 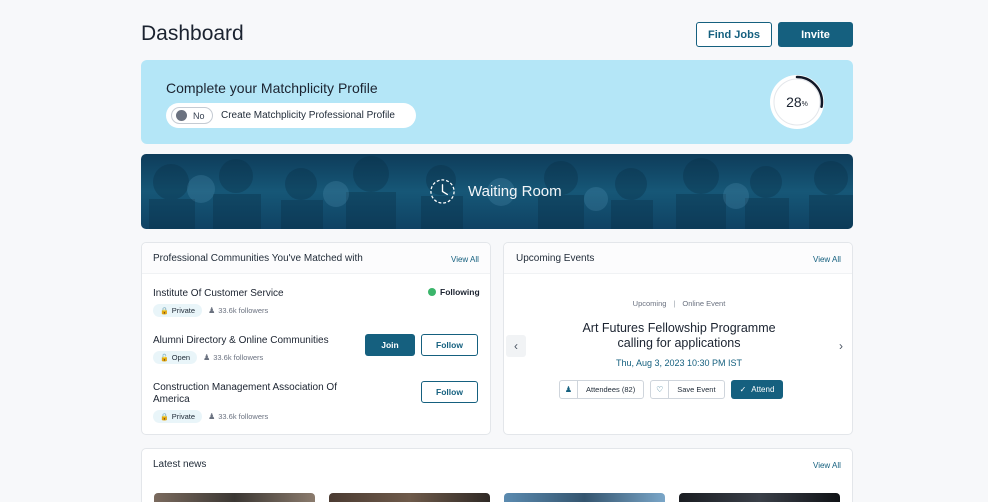 I want to click on page-header: Dashboard Find Jobs Invite, so click(x=497, y=35).